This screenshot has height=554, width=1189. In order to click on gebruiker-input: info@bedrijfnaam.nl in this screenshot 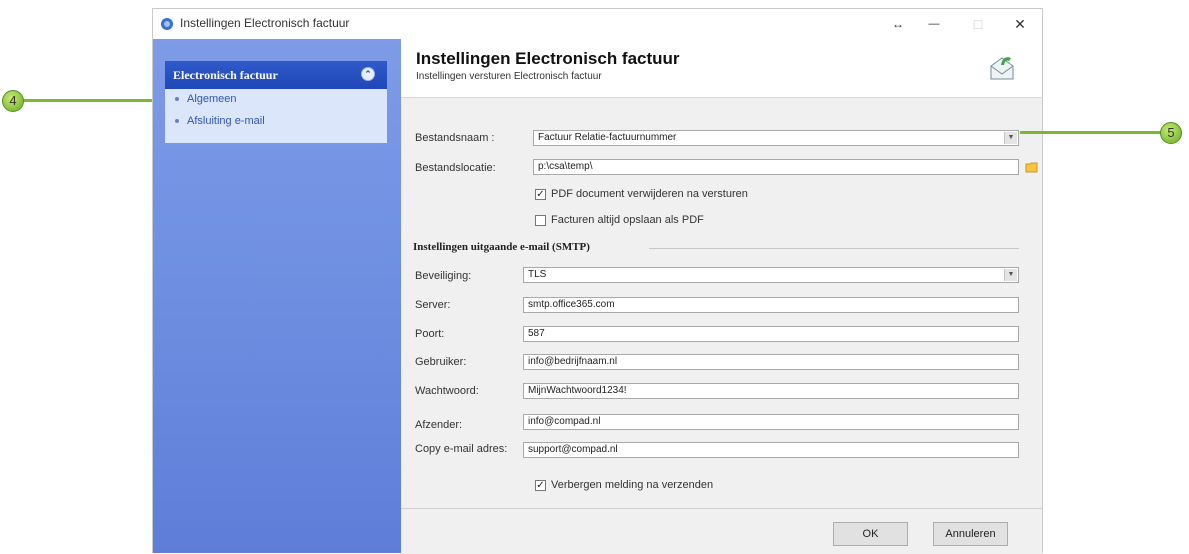, I will do `click(771, 362)`.